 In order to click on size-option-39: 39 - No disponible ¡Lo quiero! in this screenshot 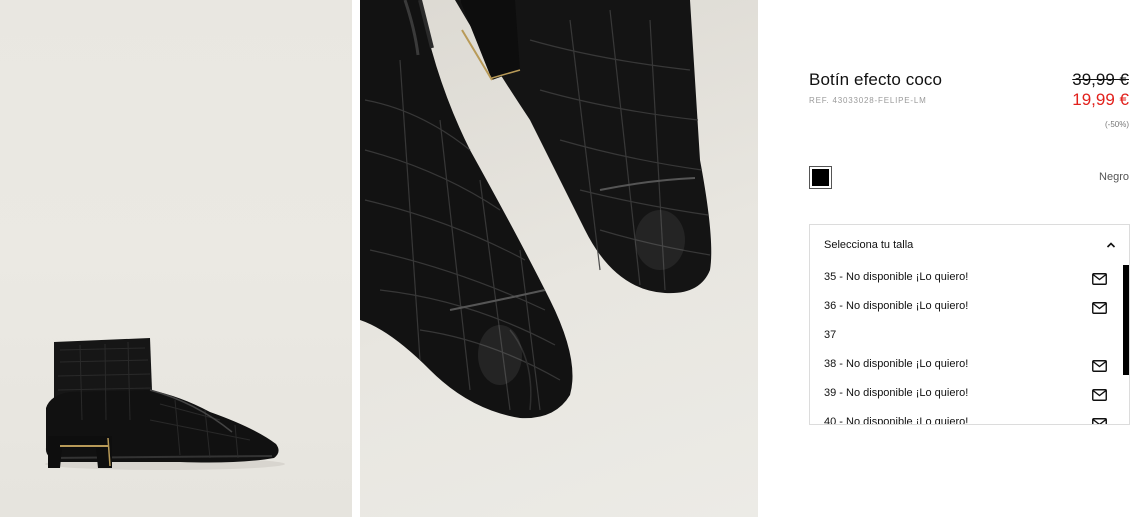, I will do `click(969, 394)`.